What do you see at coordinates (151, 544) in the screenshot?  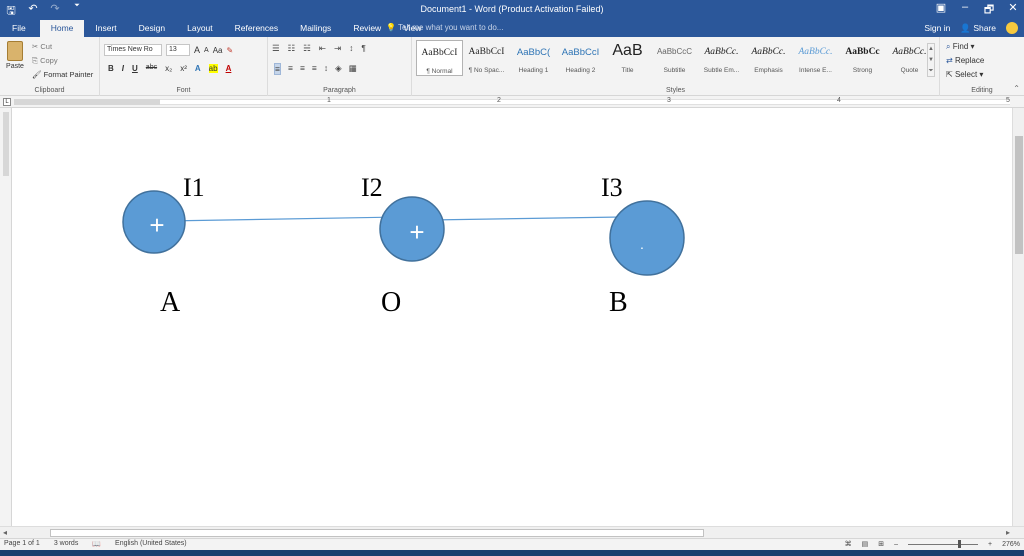 I see `language-indicator: English (United States)` at bounding box center [151, 544].